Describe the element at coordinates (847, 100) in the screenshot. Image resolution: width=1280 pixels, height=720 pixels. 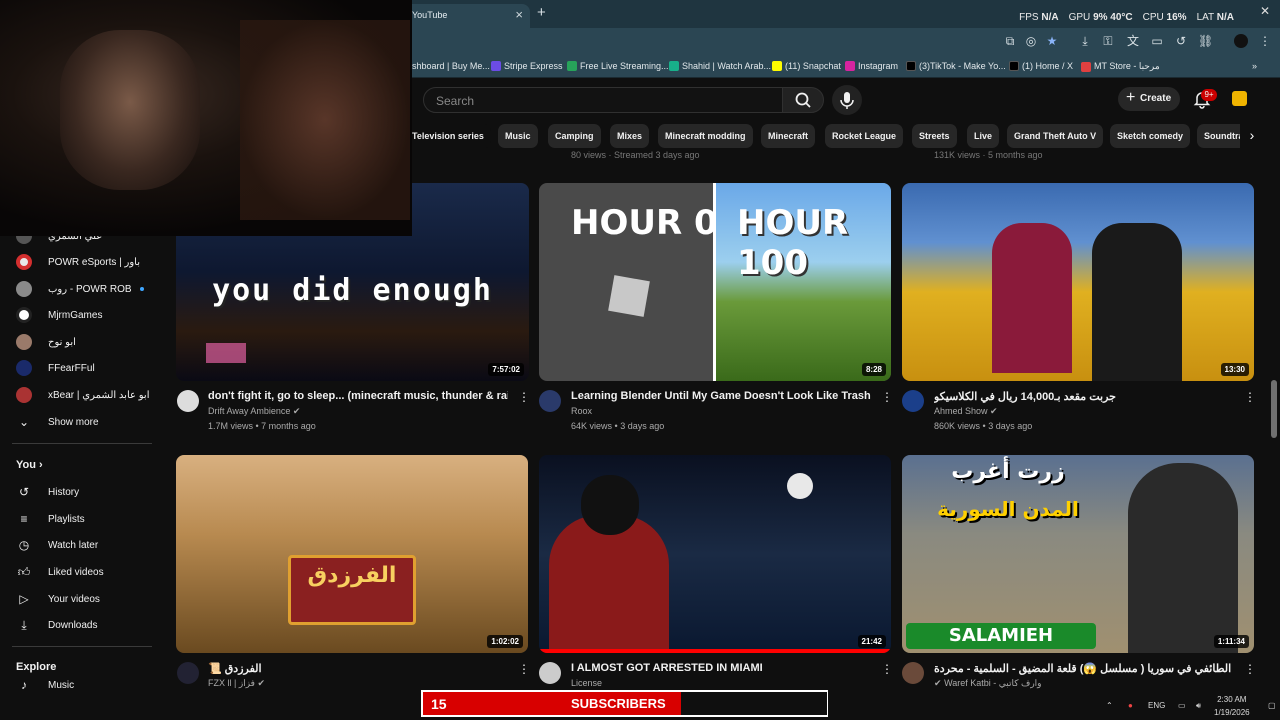
I see `voice-search-button` at that location.